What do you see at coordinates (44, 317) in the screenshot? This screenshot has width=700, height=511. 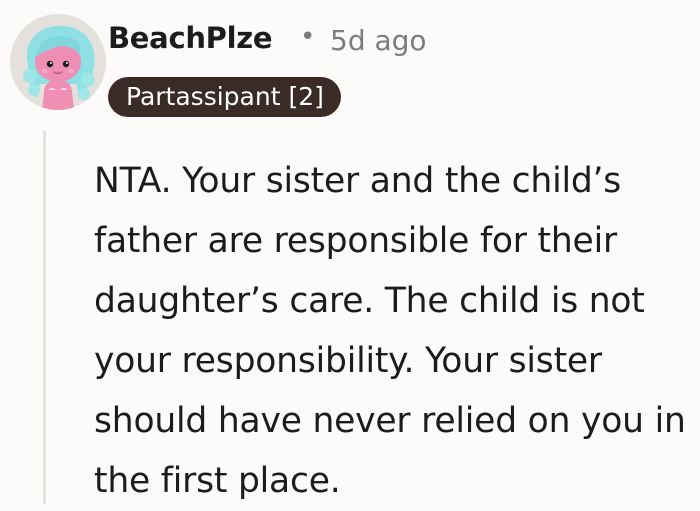 I see `thread-collapse-line` at bounding box center [44, 317].